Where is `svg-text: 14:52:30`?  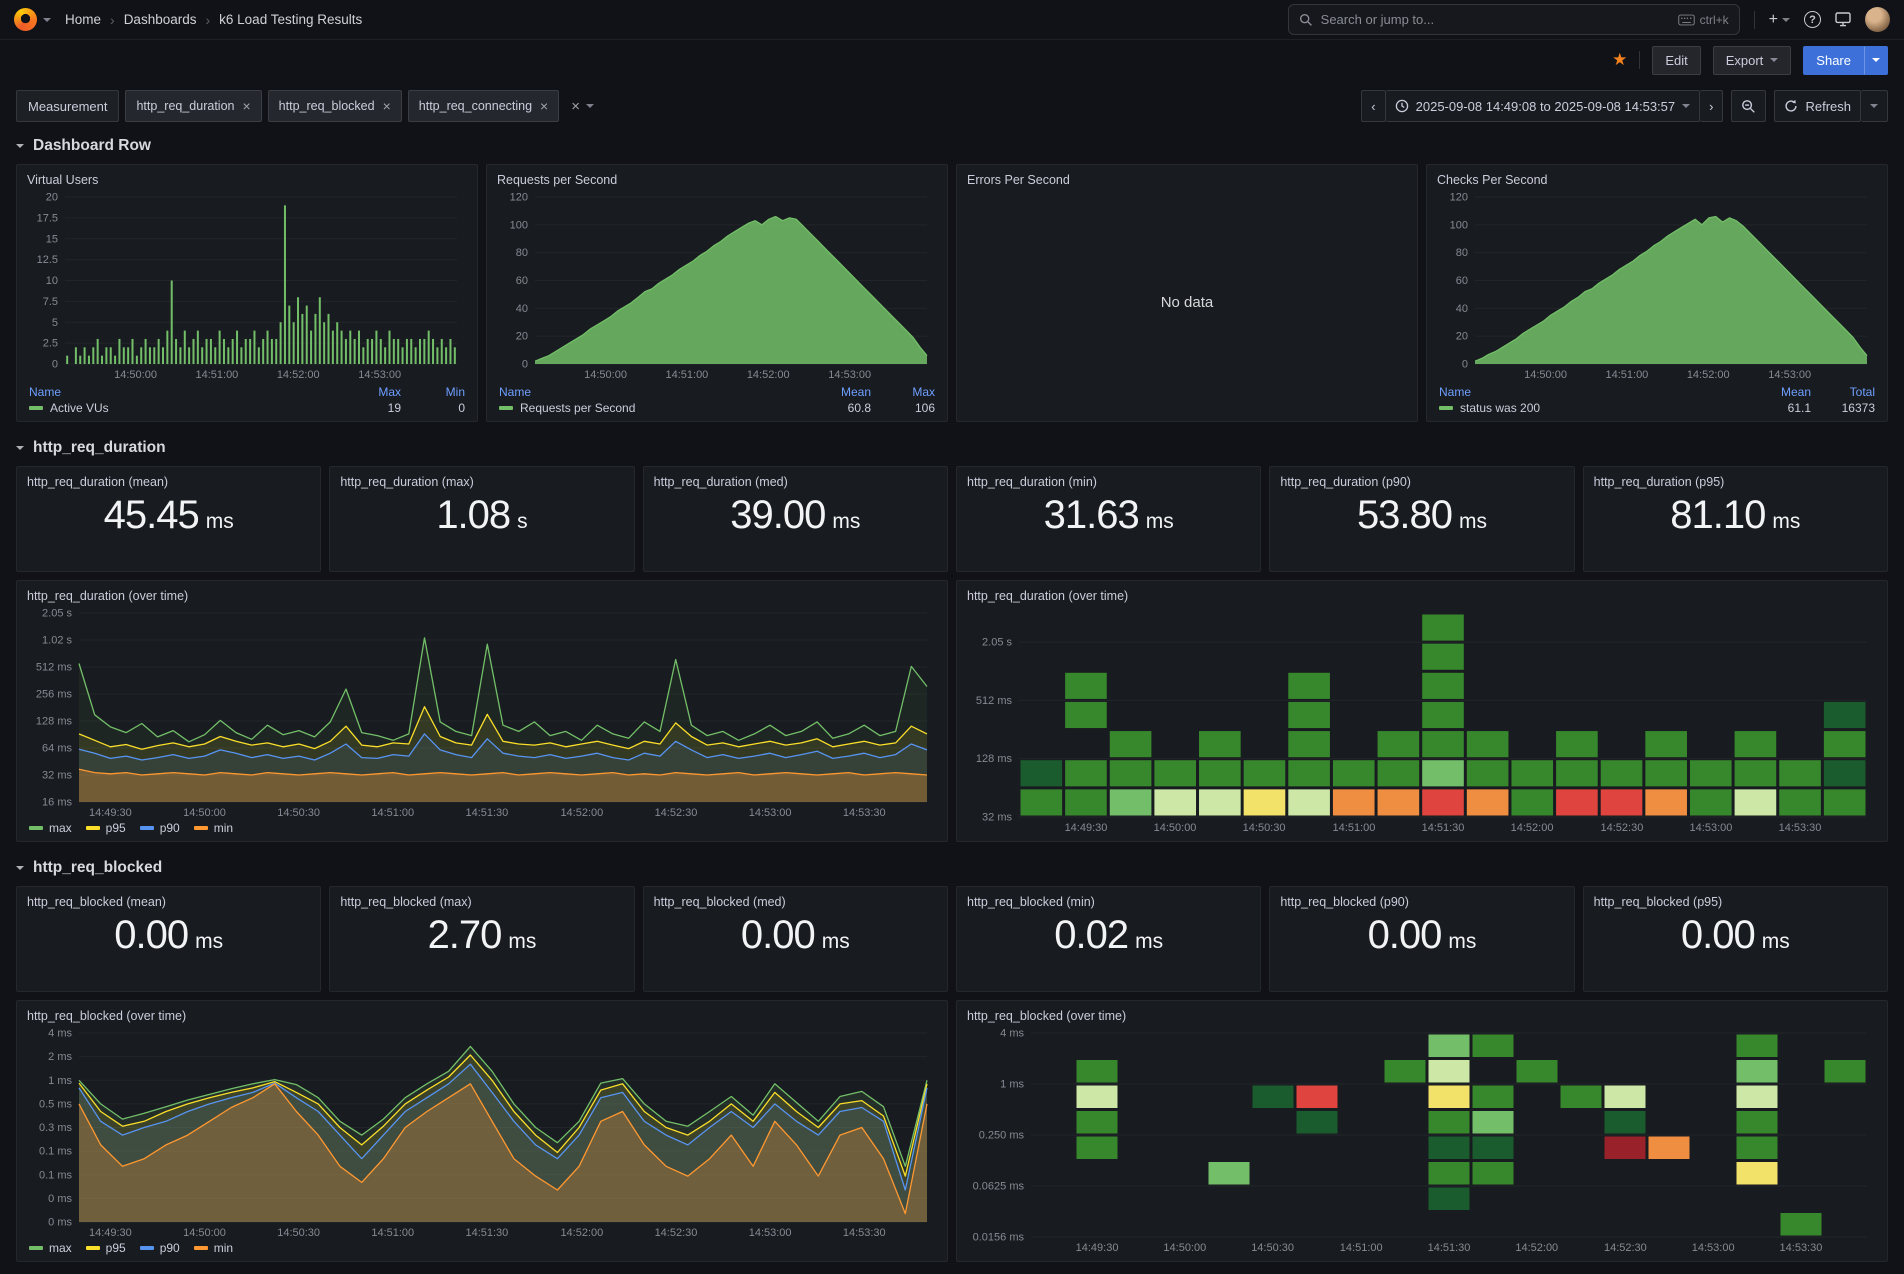
svg-text: 14:52:30 is located at coordinates (676, 1233).